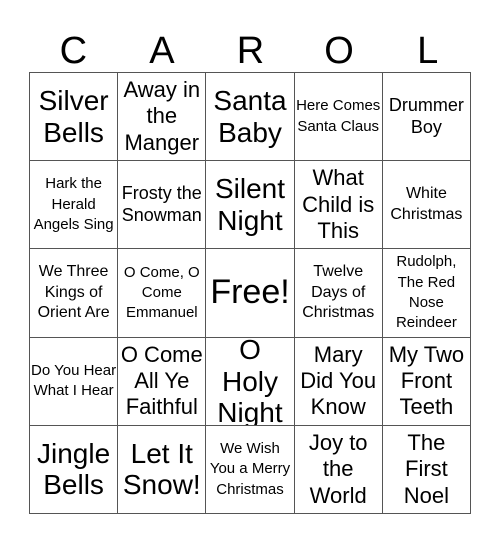  What do you see at coordinates (338, 469) in the screenshot?
I see `bingo-cell: Joy to the World` at bounding box center [338, 469].